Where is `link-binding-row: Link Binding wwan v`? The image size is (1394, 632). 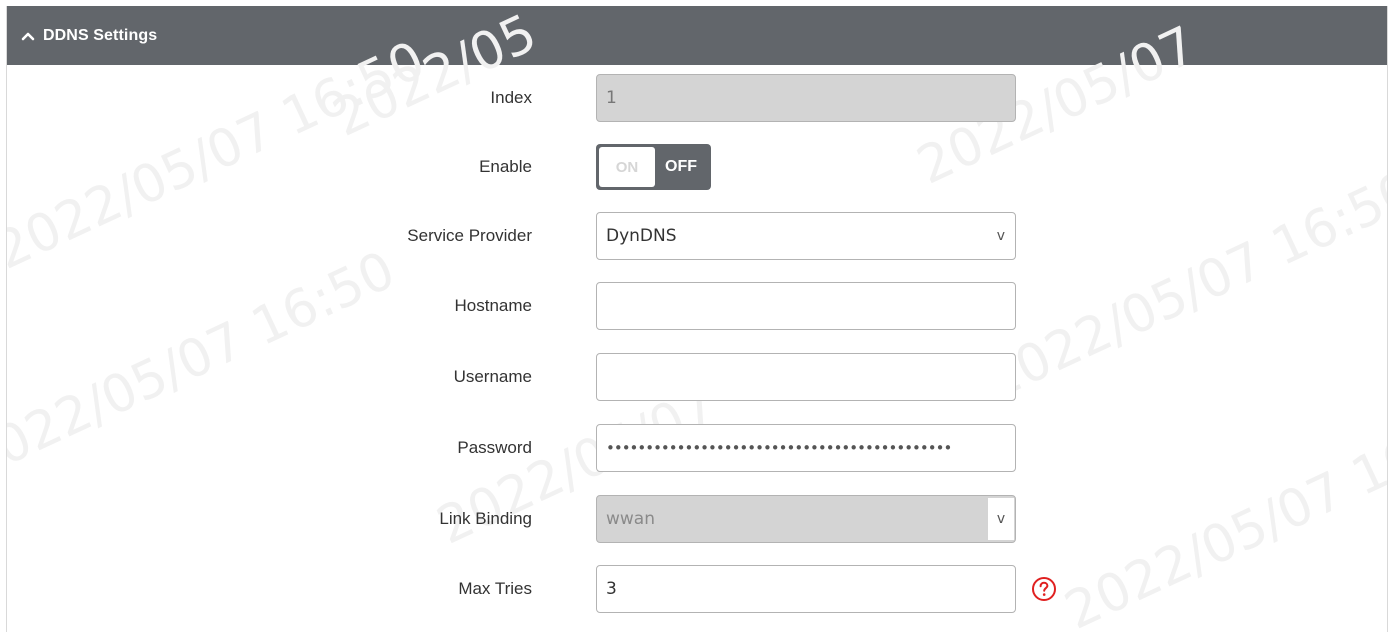 link-binding-row: Link Binding wwan v is located at coordinates (697, 519).